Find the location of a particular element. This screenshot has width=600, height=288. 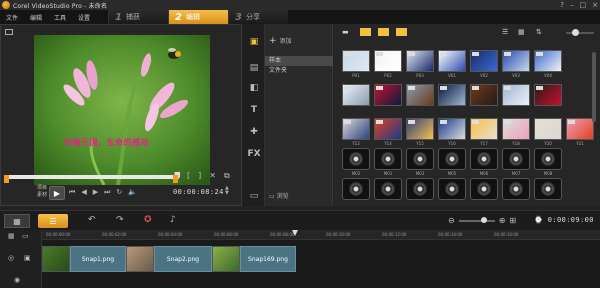

close-button: × is located at coordinates (595, 5).